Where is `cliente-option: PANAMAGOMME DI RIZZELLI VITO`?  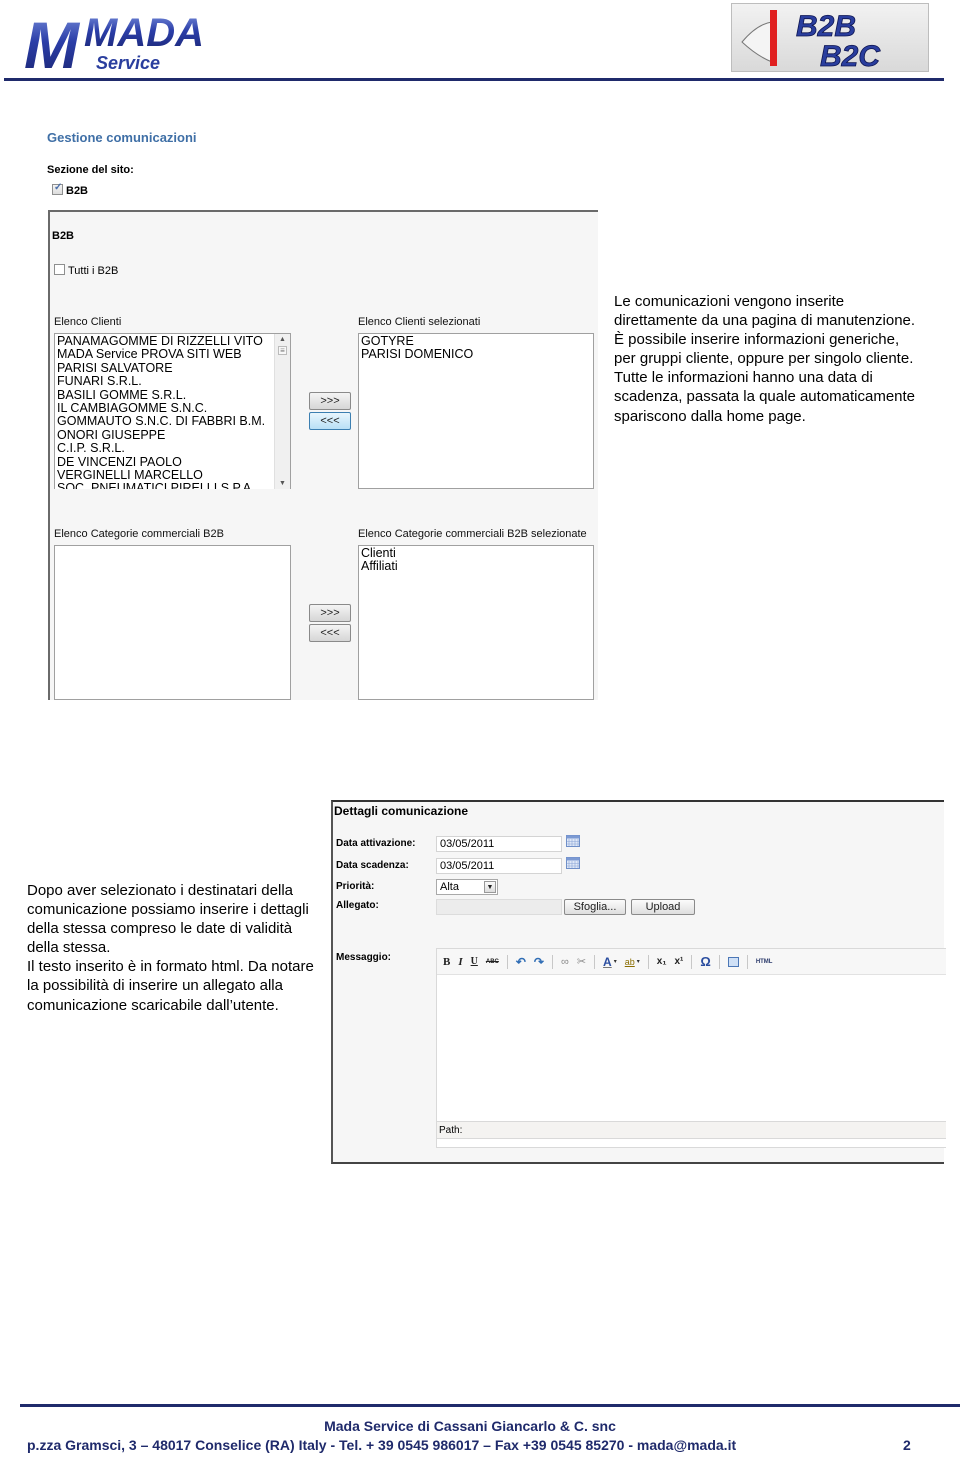 cliente-option: PANAMAGOMME DI RIZZELLI VITO is located at coordinates (172, 341).